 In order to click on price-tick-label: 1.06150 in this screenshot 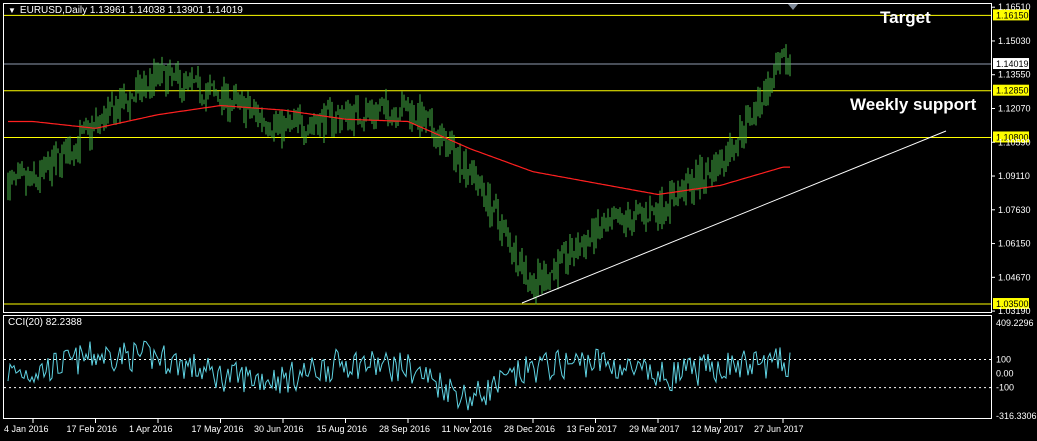, I will do `click(1014, 244)`.